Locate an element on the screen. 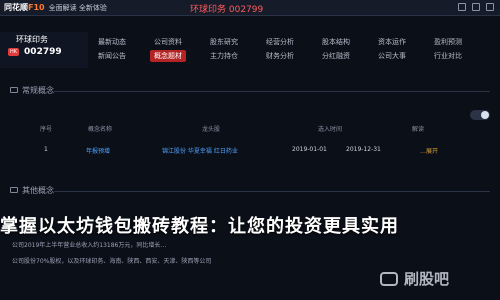 This screenshot has width=500, height=300. stock-quote-panel: 环球印务 HK 002799 is located at coordinates (44, 50).